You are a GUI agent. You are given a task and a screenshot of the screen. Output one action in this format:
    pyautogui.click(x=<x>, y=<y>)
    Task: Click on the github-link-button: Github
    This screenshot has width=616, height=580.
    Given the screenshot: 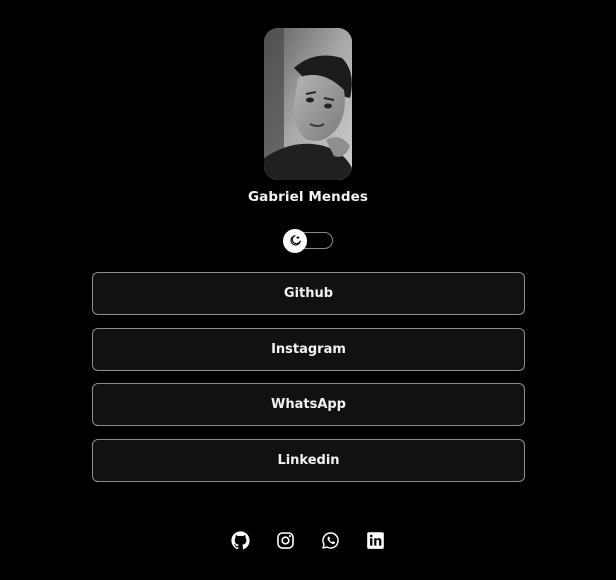 What is the action you would take?
    pyautogui.click(x=308, y=293)
    